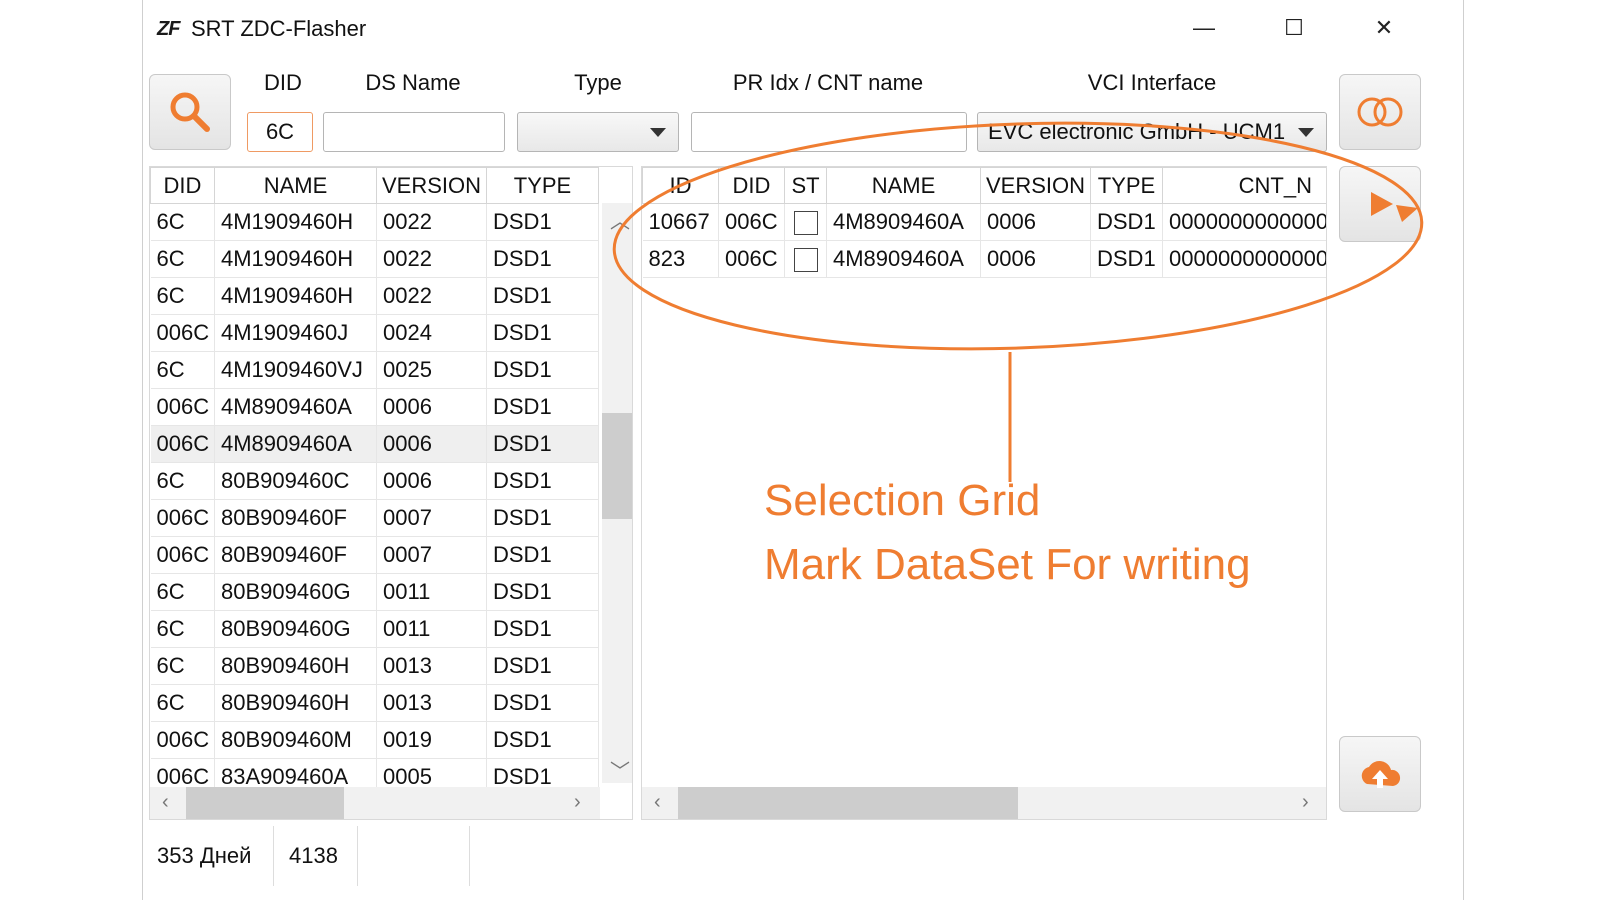 Image resolution: width=1600 pixels, height=900 pixels. I want to click on annotation-line-1: Selection Grid, so click(902, 500).